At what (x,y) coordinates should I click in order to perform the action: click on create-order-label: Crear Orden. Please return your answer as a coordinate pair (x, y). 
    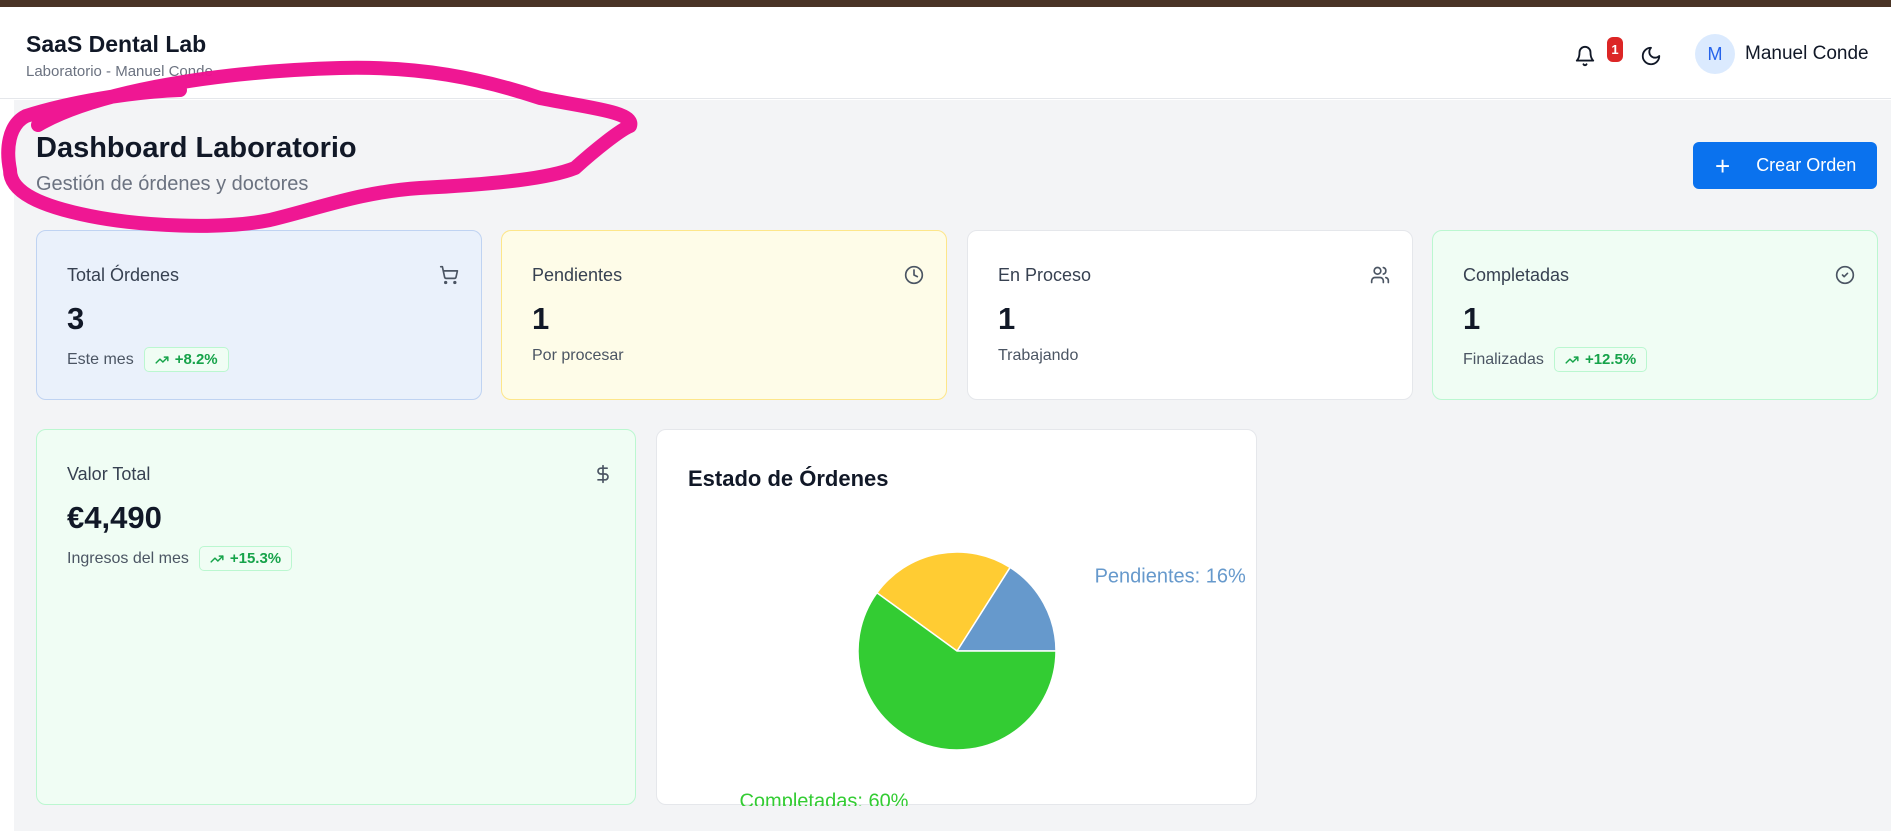
    Looking at the image, I should click on (1806, 165).